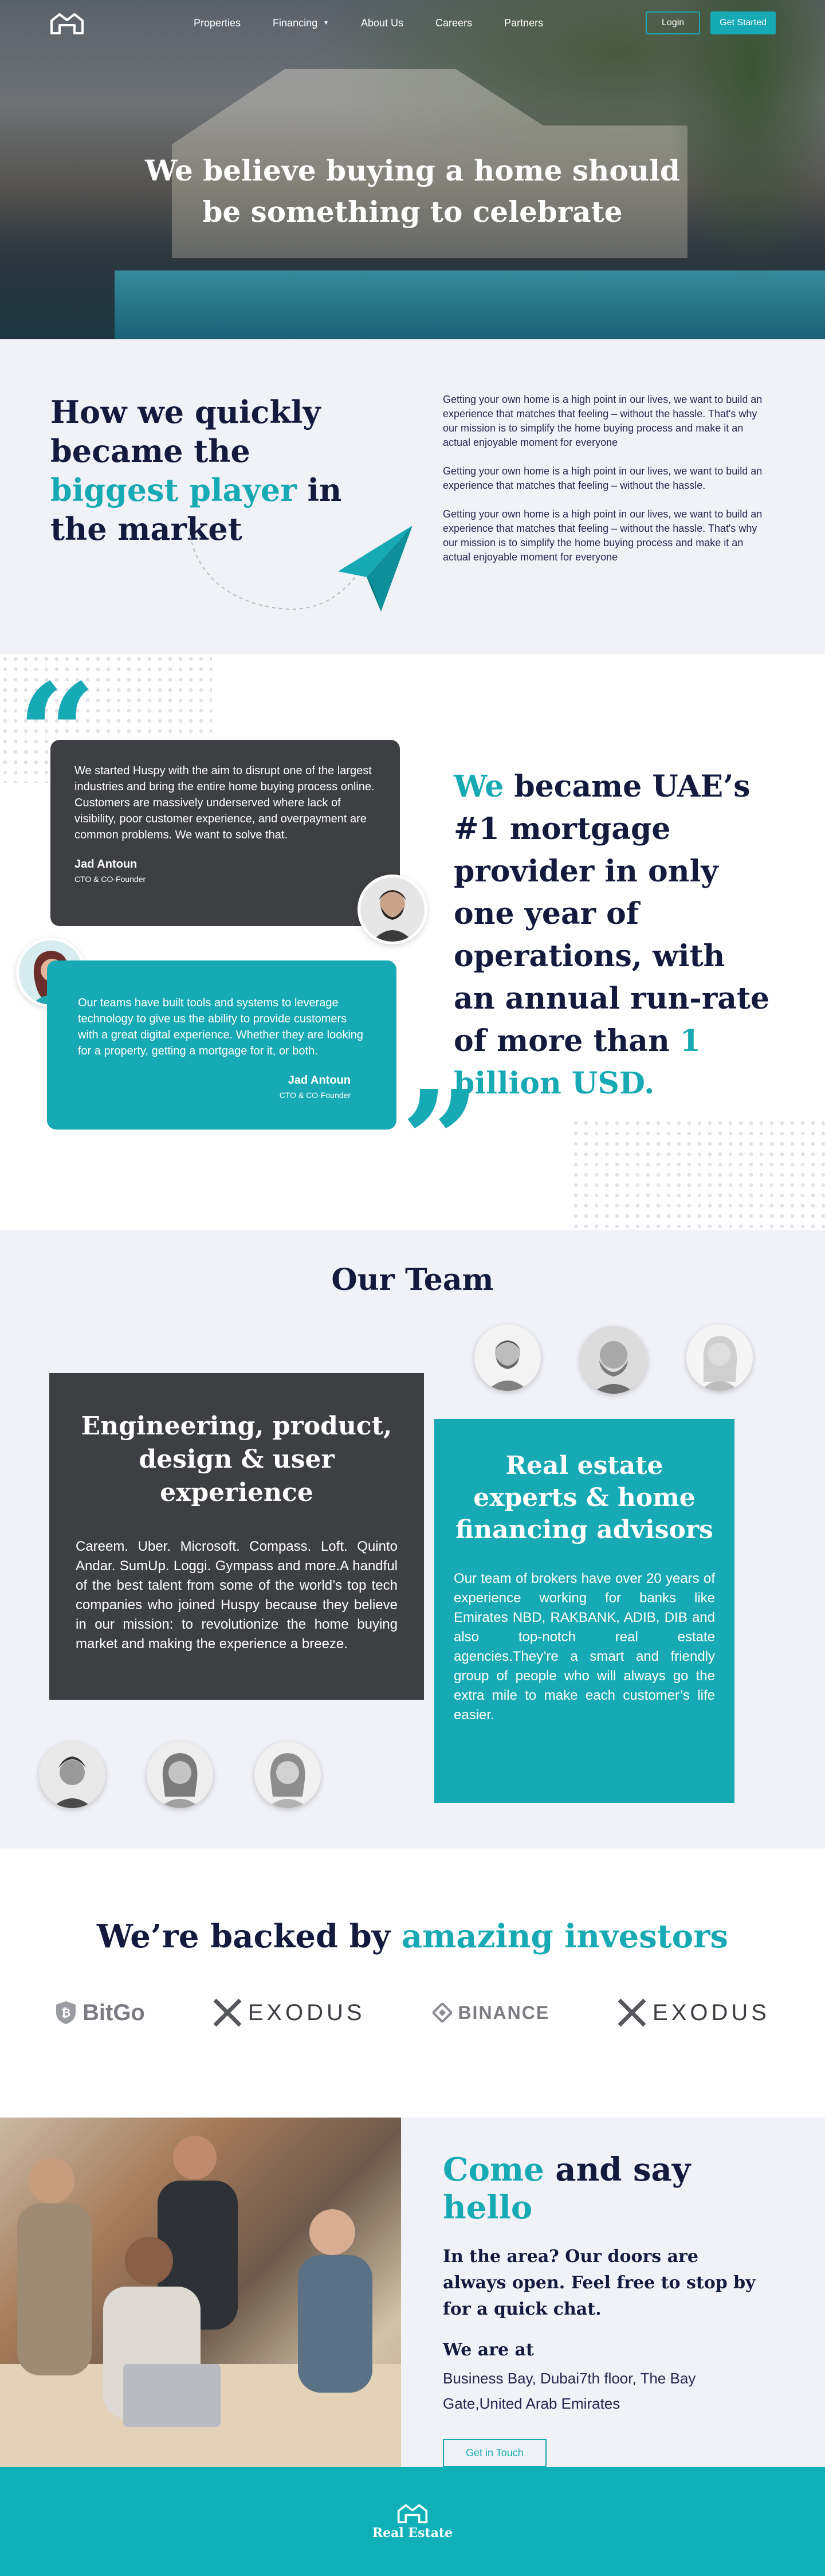 The height and width of the screenshot is (2576, 825). What do you see at coordinates (106, 864) in the screenshot?
I see `testimonial-1-name: Jad Antoun` at bounding box center [106, 864].